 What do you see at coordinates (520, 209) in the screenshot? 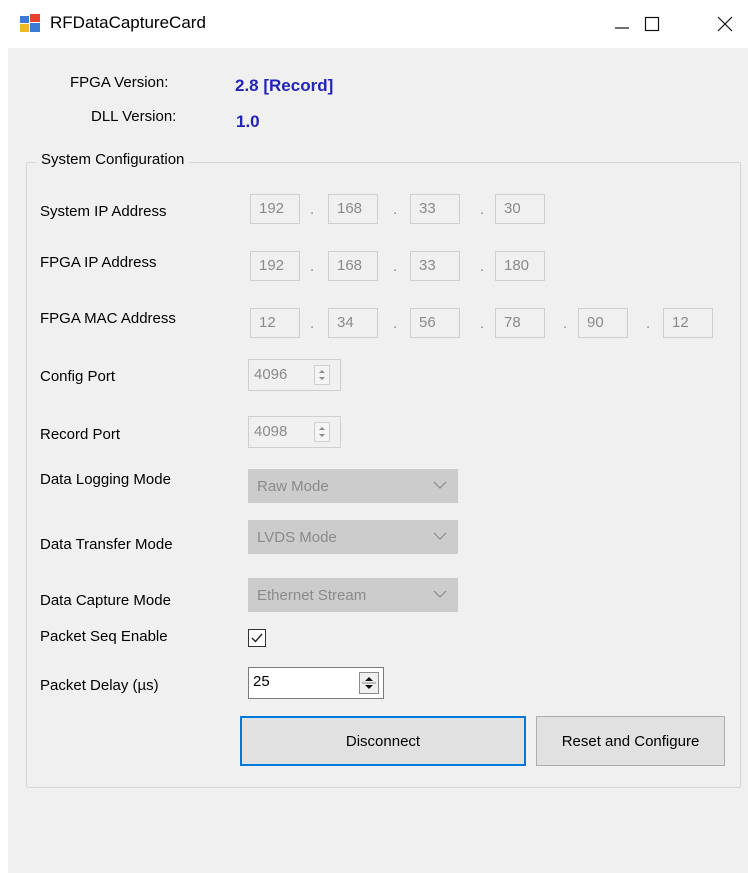
I see `ip-octet: 30` at bounding box center [520, 209].